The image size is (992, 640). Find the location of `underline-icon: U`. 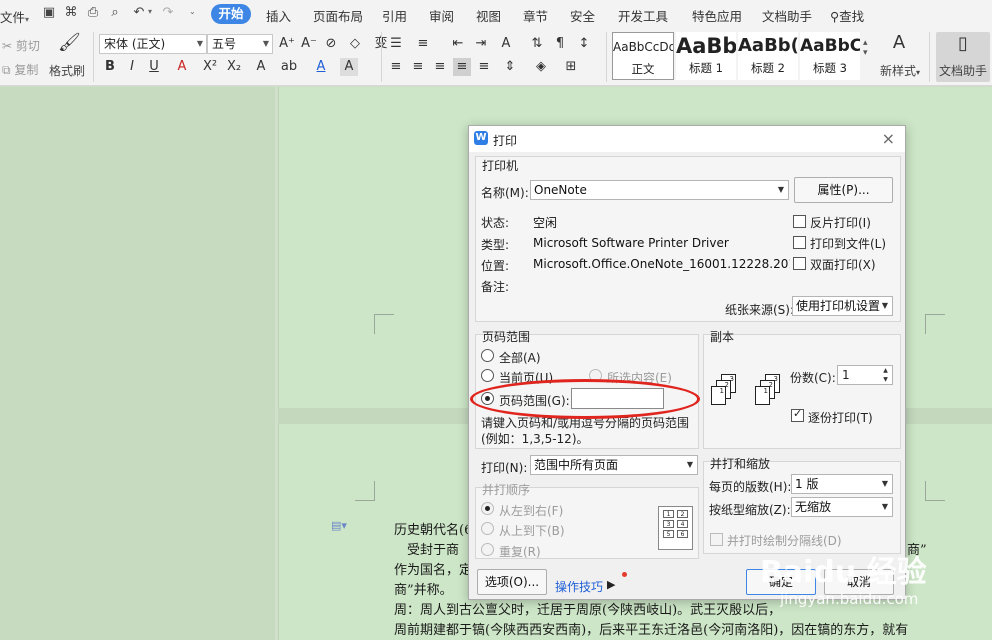

underline-icon: U is located at coordinates (154, 67).